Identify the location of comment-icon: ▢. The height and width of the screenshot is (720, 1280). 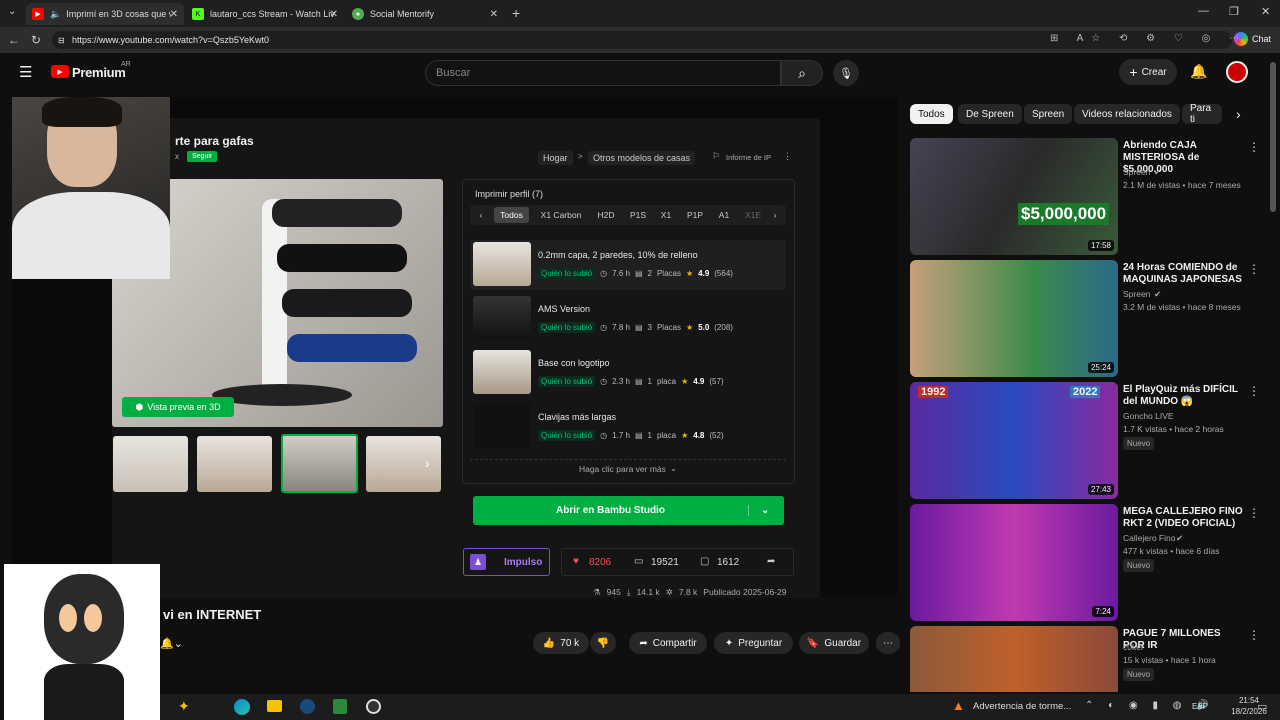
(704, 561).